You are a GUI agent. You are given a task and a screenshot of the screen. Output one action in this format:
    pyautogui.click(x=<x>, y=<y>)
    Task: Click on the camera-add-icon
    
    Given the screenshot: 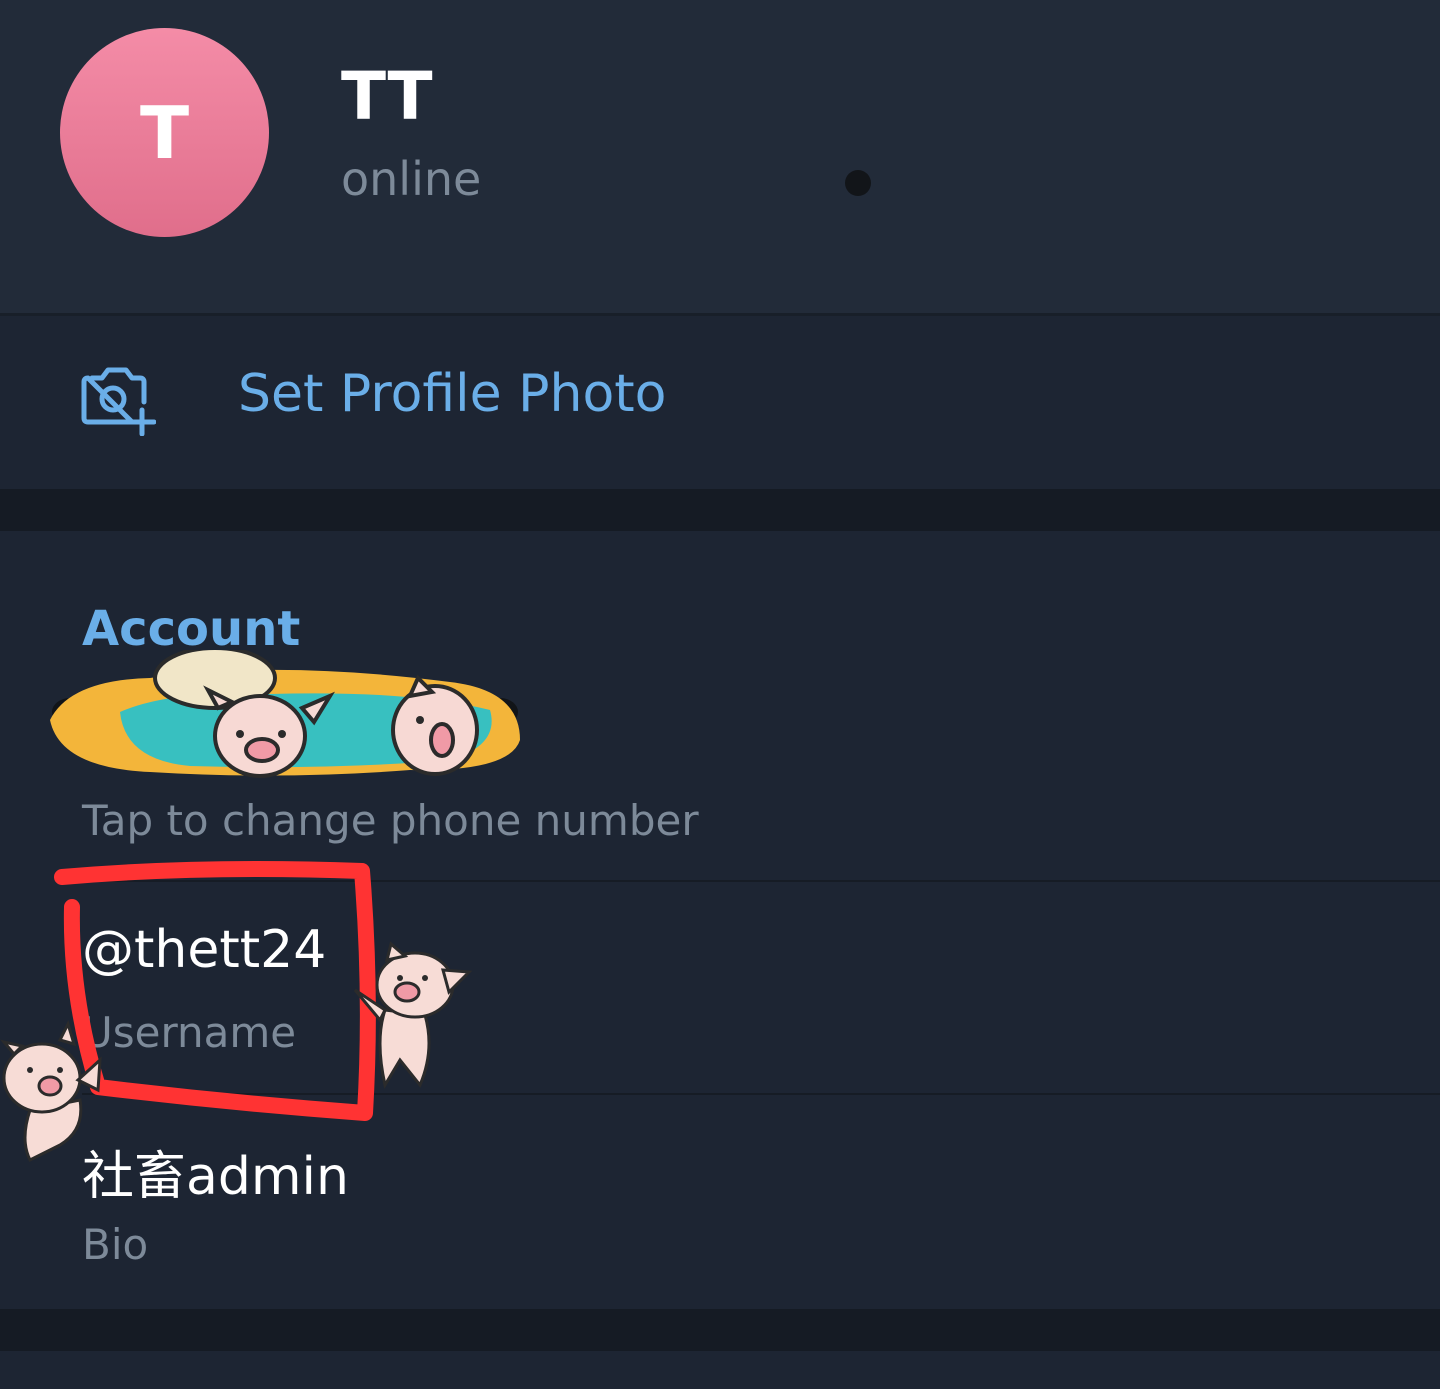 What is the action you would take?
    pyautogui.click(x=118, y=400)
    